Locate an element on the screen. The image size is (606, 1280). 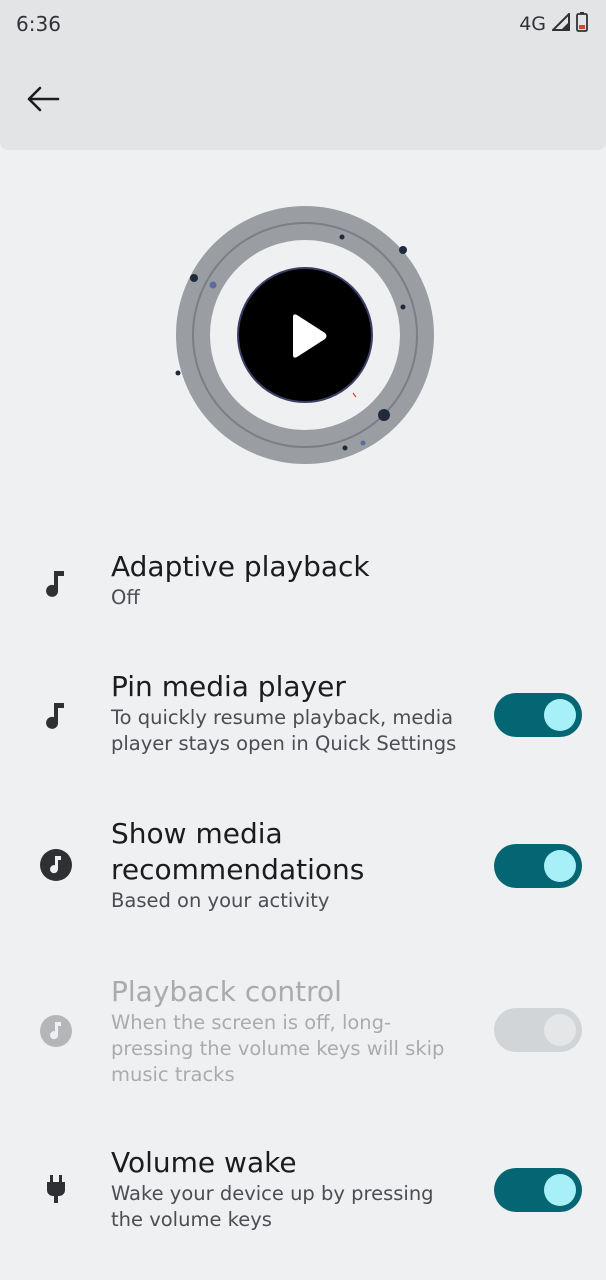
signal-icon is located at coordinates (560, 23).